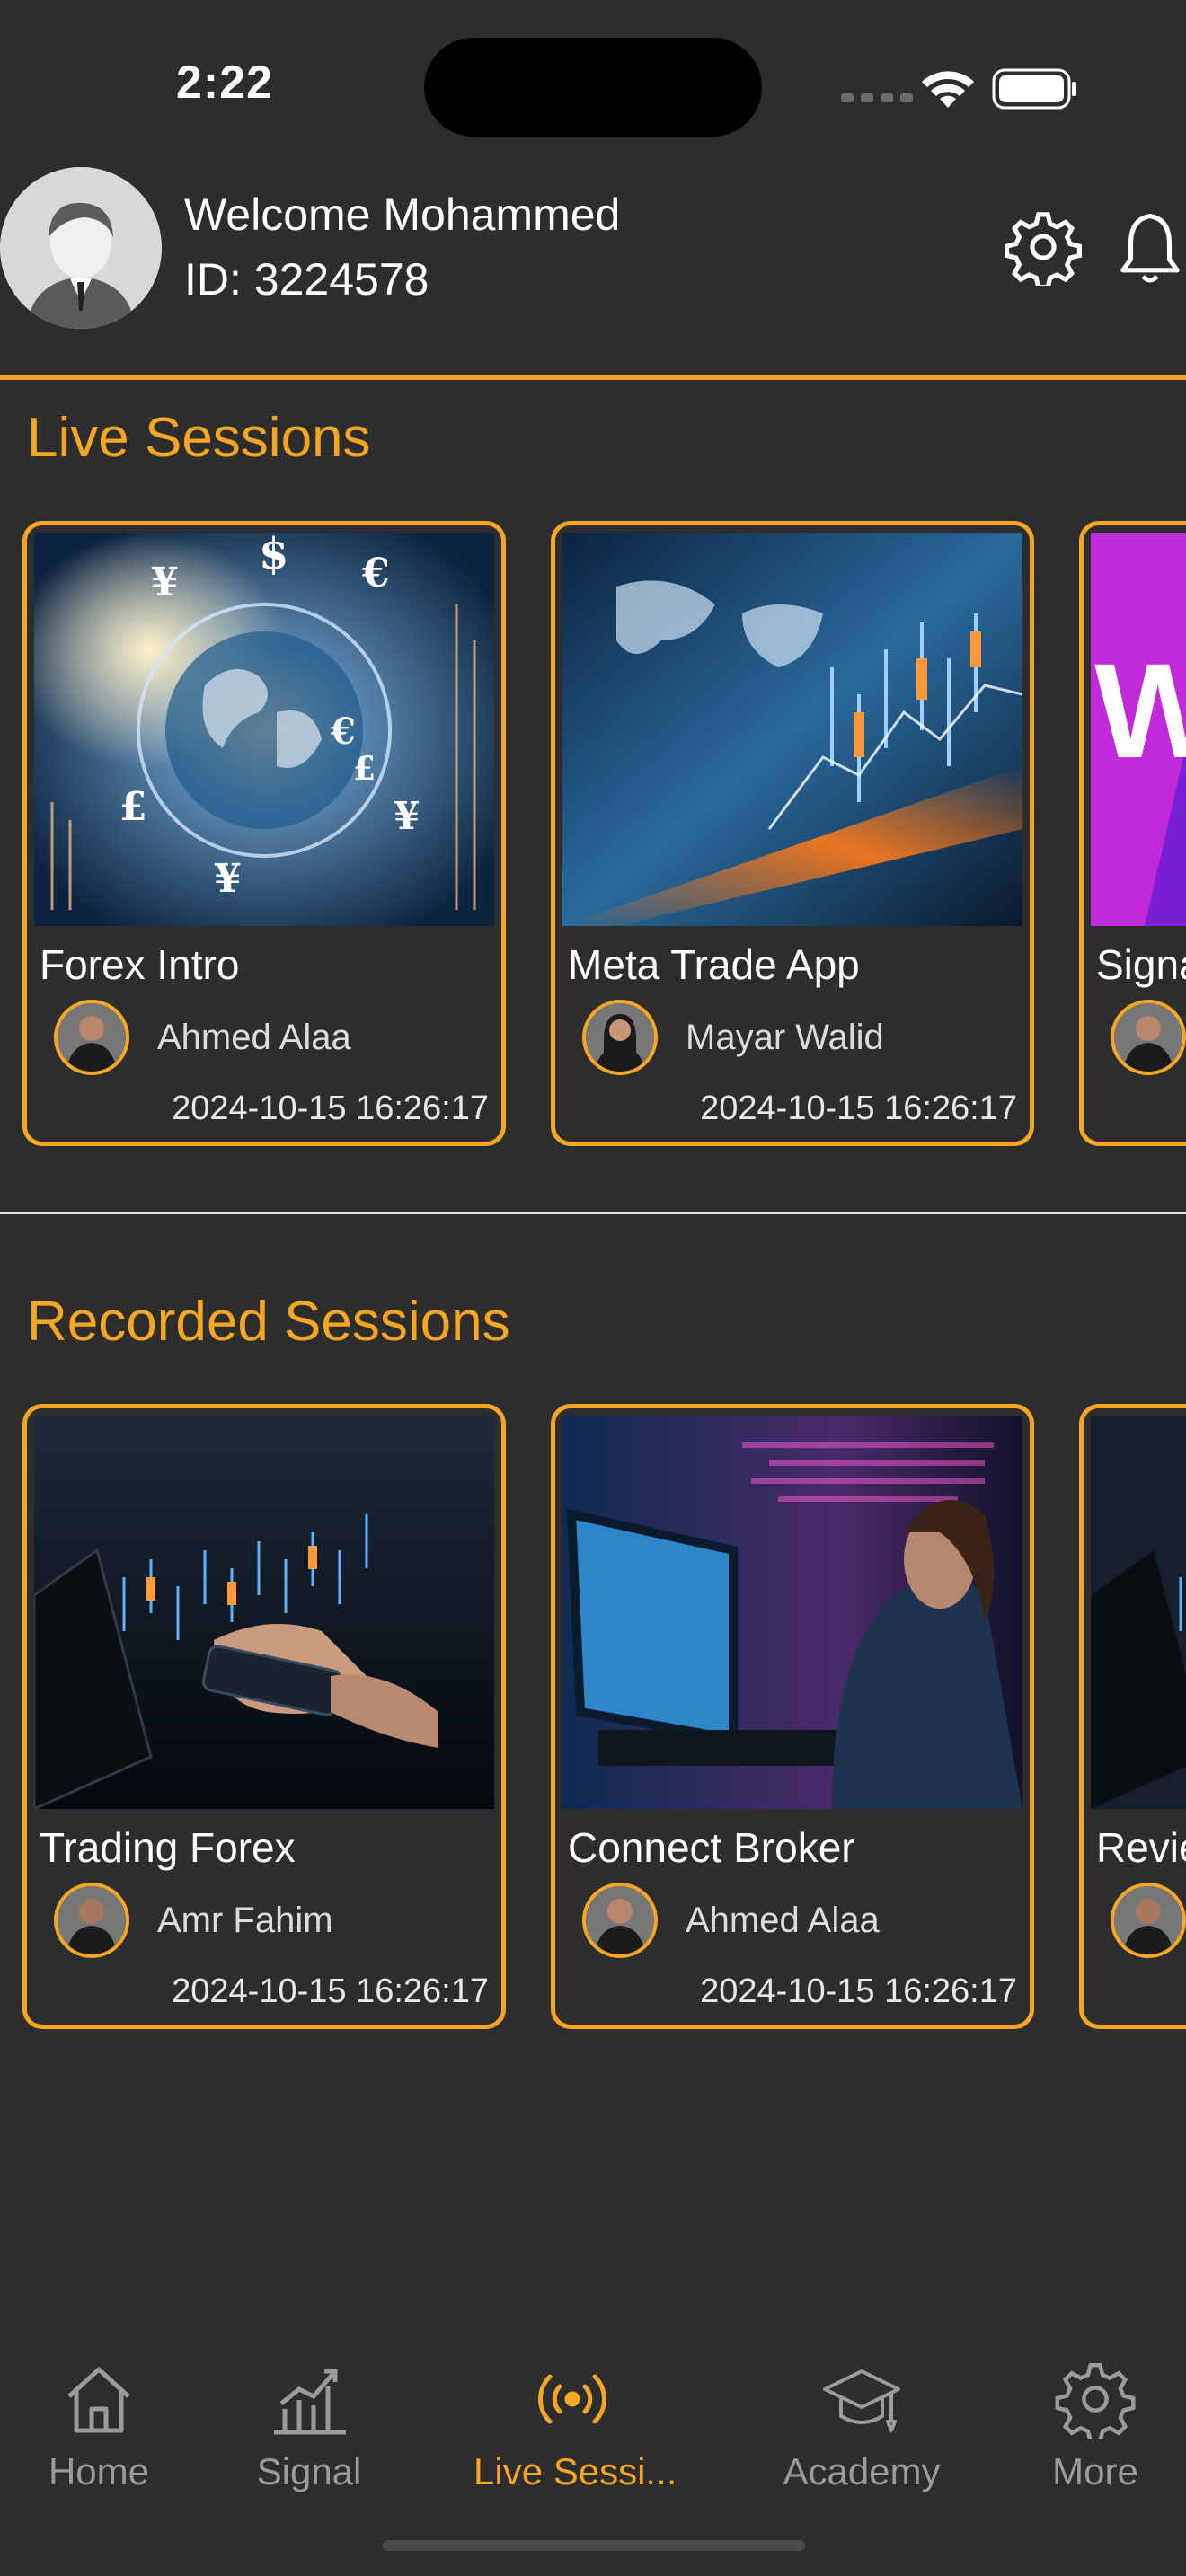 Image resolution: width=1186 pixels, height=2576 pixels. What do you see at coordinates (1141, 964) in the screenshot?
I see `session-title: Signa` at bounding box center [1141, 964].